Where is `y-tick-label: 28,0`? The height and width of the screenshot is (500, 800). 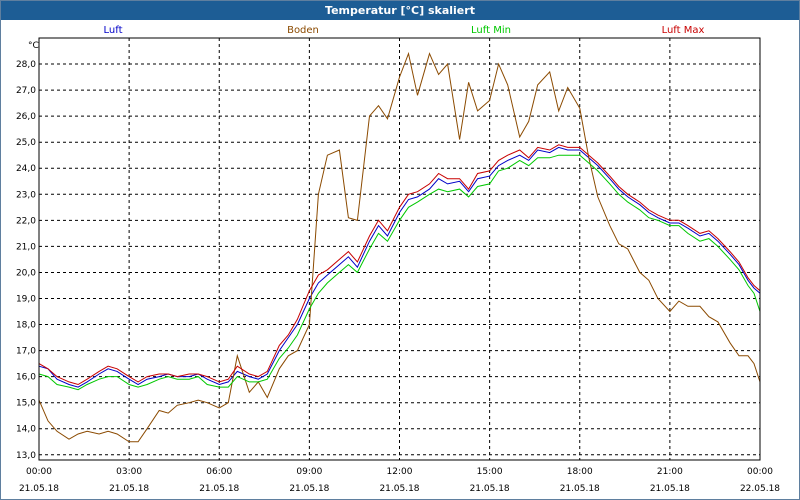
y-tick-label: 28,0 is located at coordinates (26, 65).